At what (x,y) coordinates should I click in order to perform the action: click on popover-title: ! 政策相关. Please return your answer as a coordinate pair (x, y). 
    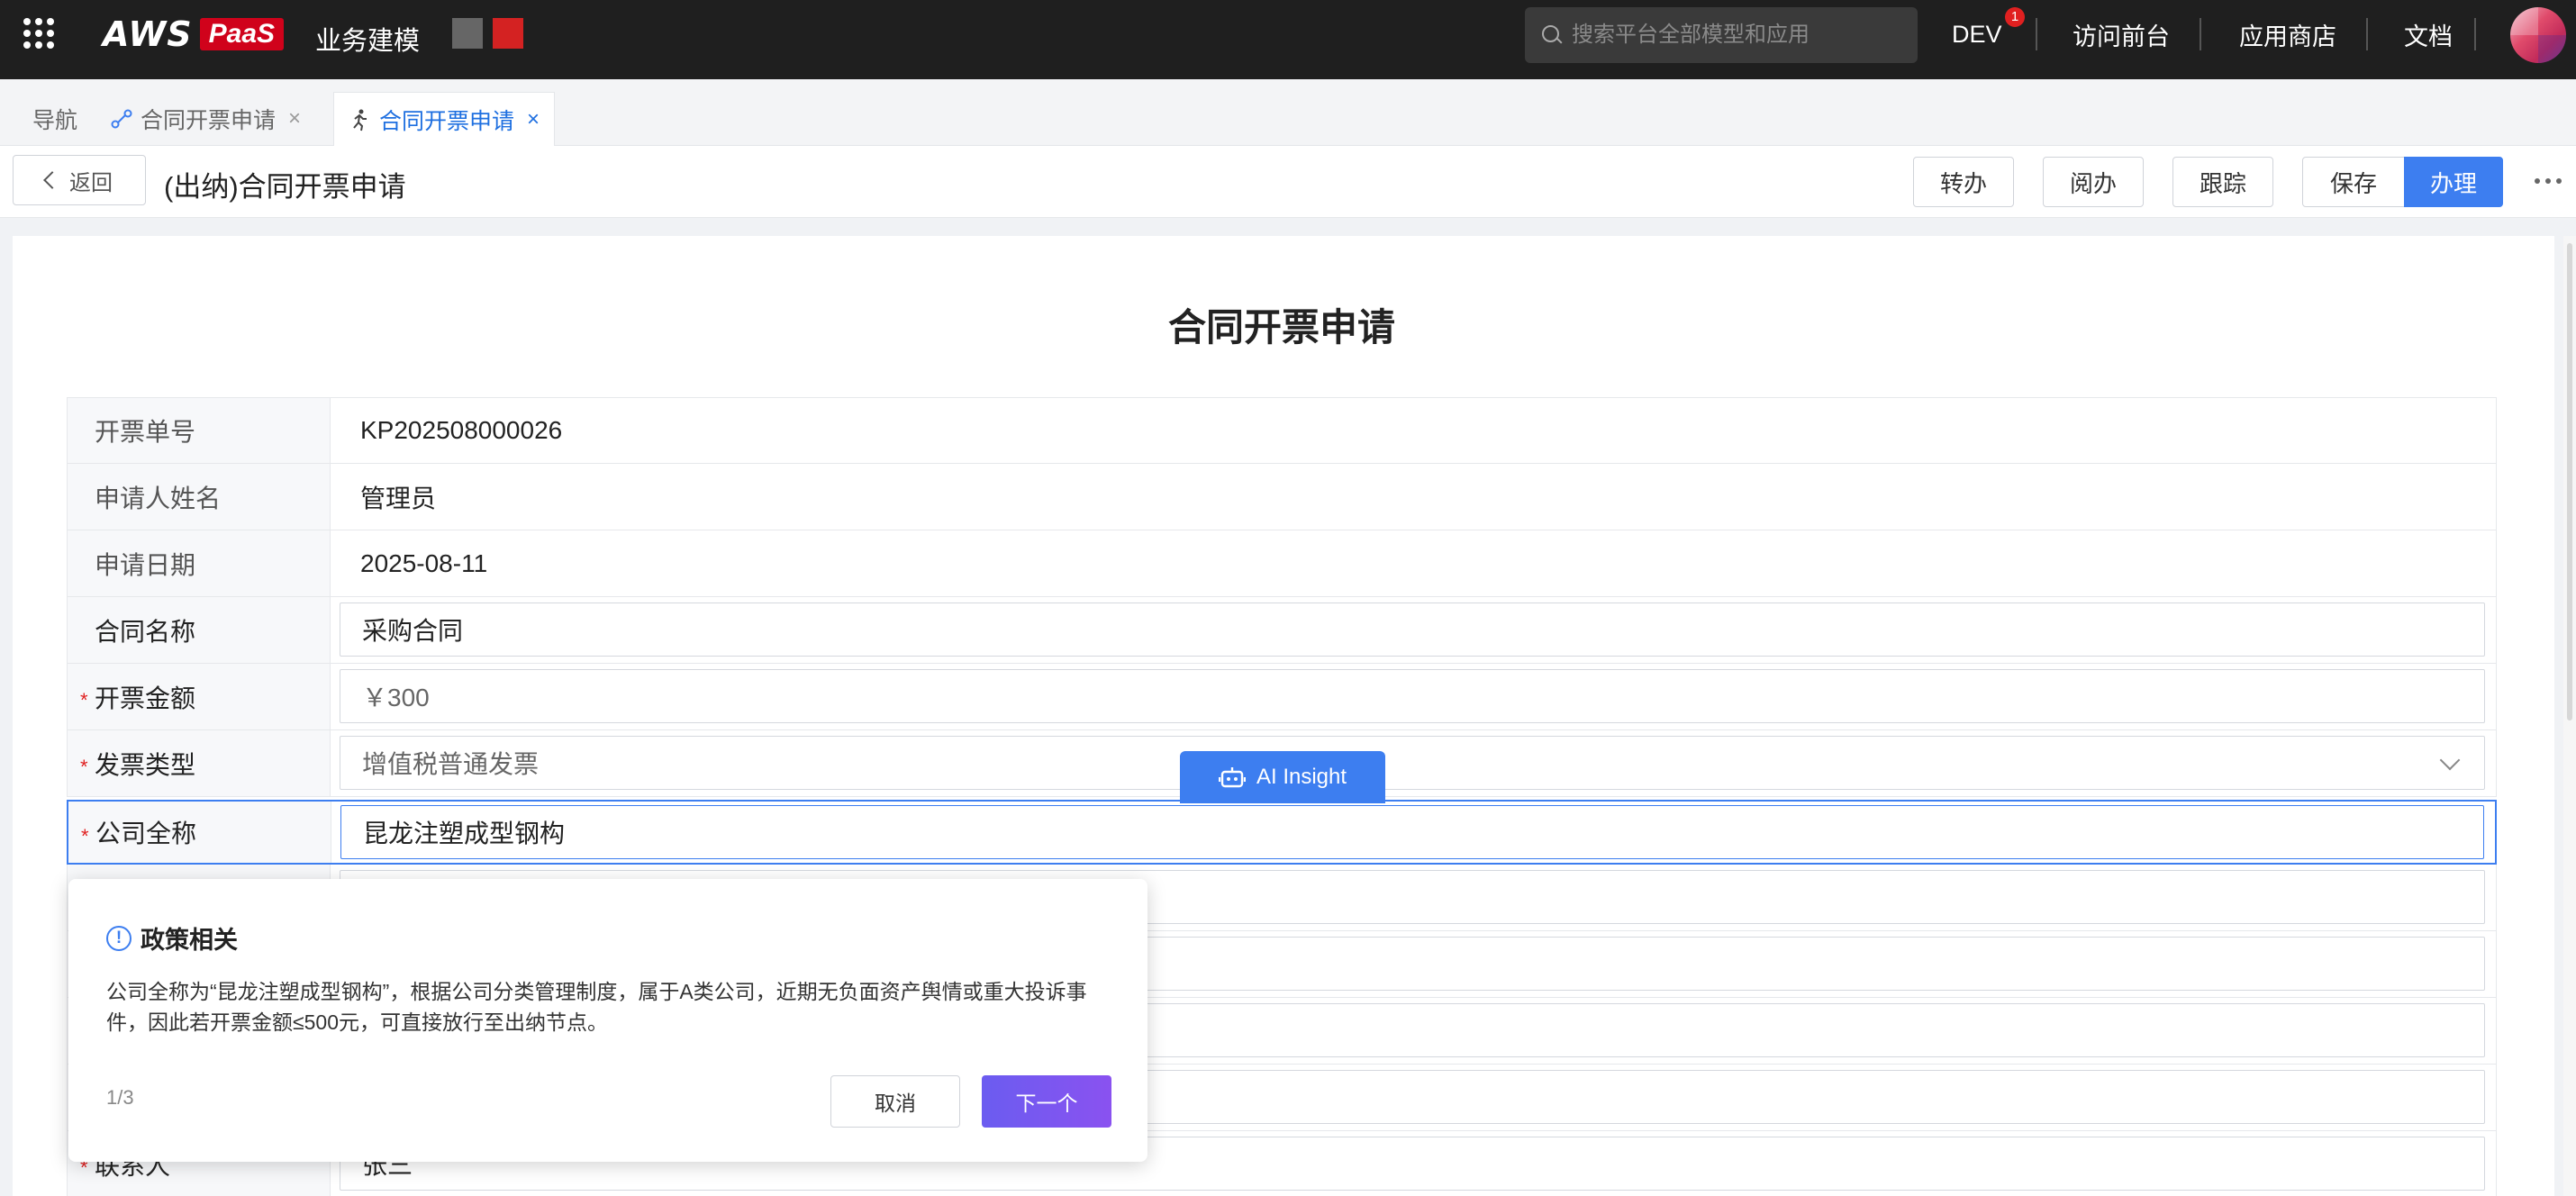
    Looking at the image, I should click on (172, 938).